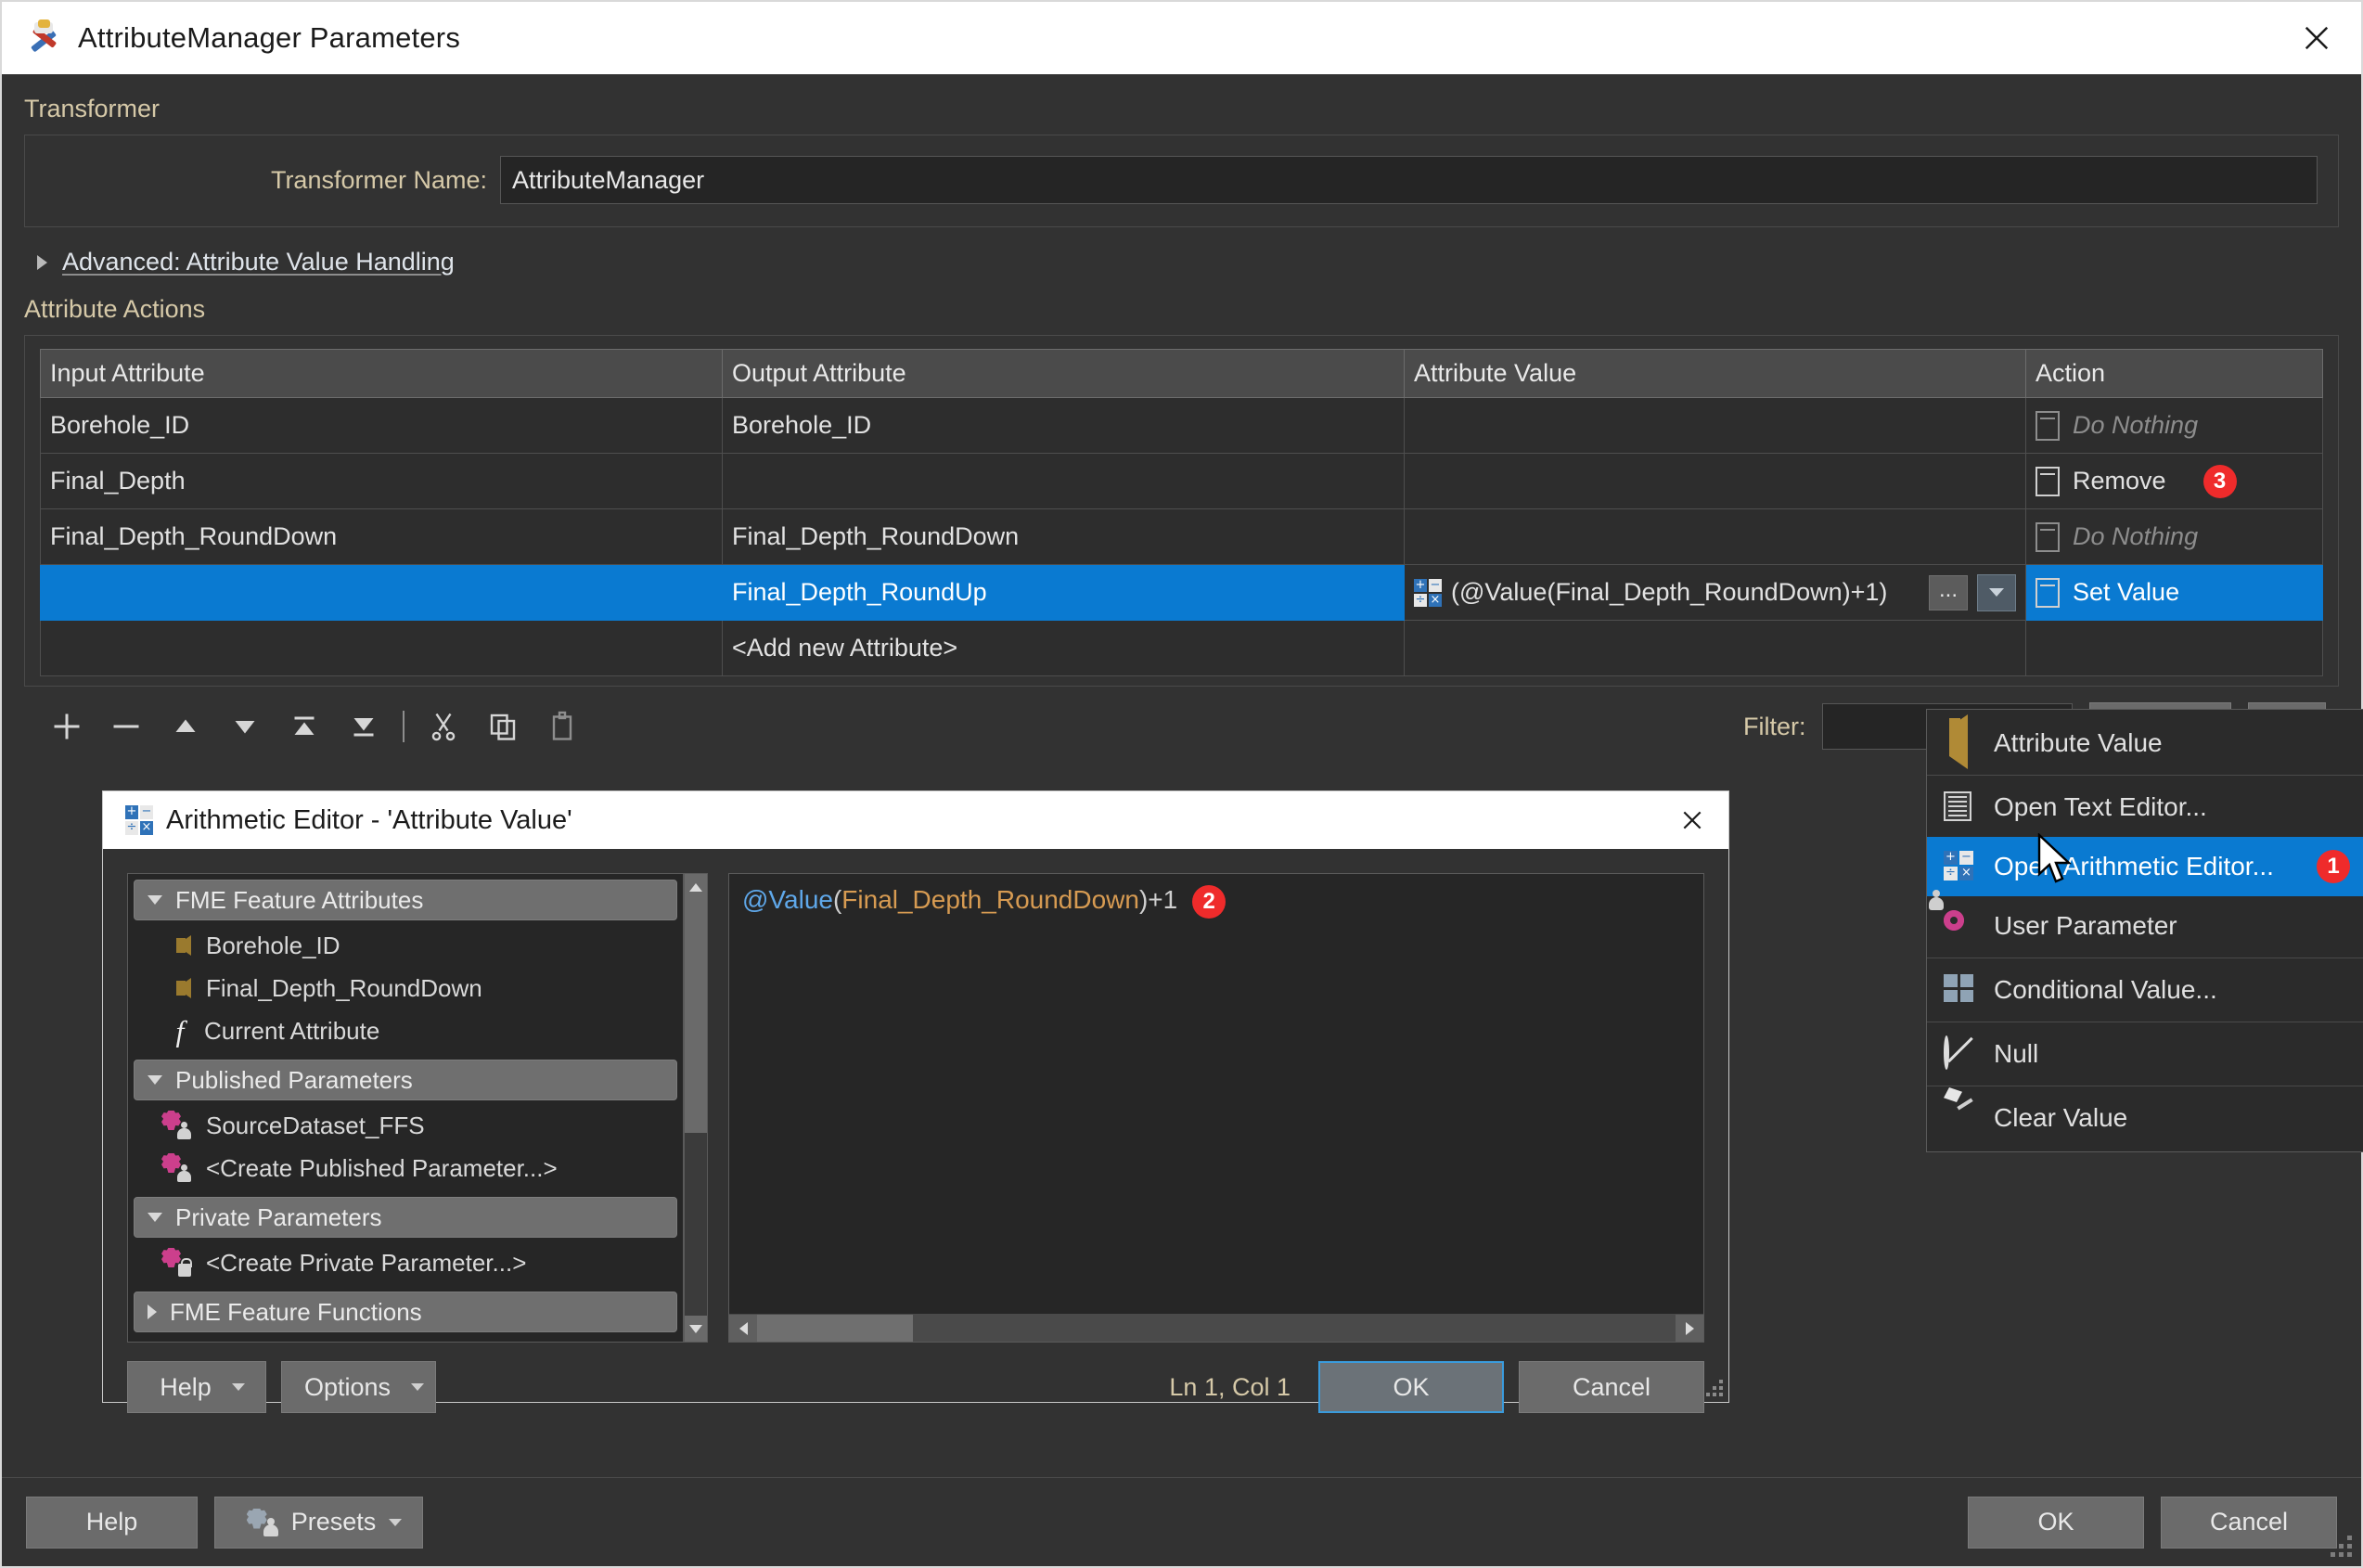 This screenshot has width=2363, height=1568. I want to click on help-button: Help, so click(112, 1523).